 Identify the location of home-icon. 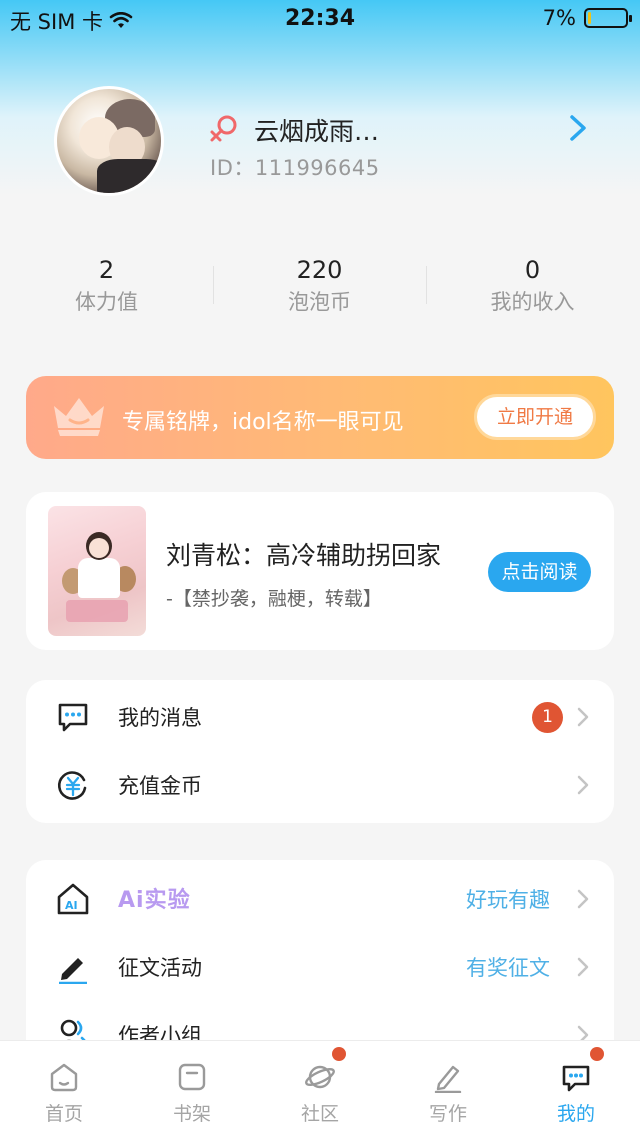
(64, 1077).